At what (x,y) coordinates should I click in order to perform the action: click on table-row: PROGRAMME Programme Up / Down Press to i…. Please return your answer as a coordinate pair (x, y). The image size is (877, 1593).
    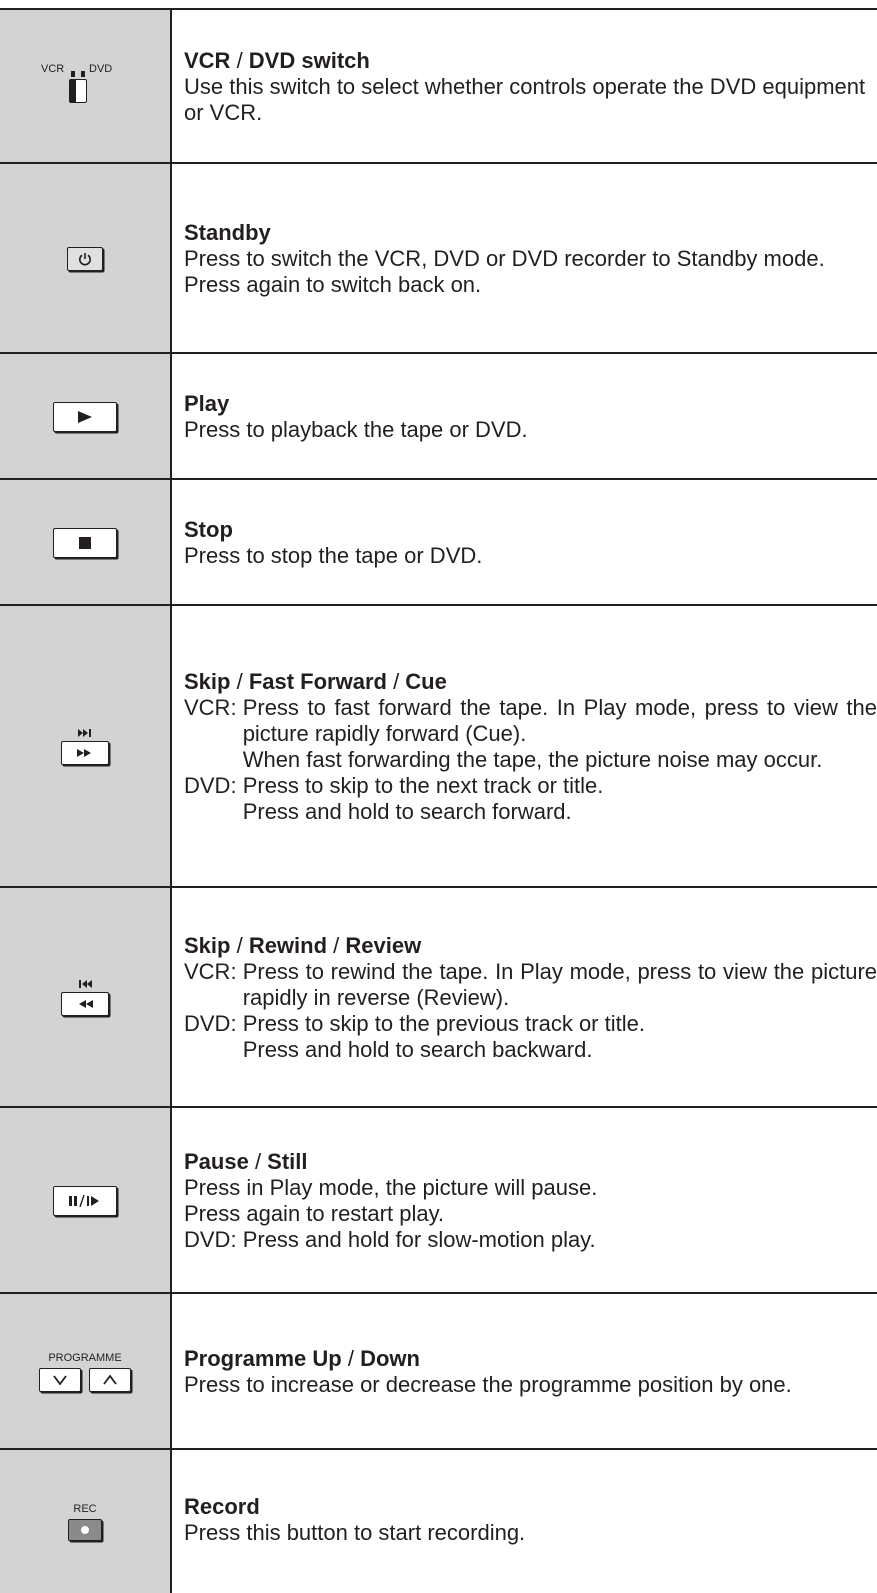
    Looking at the image, I should click on (438, 1372).